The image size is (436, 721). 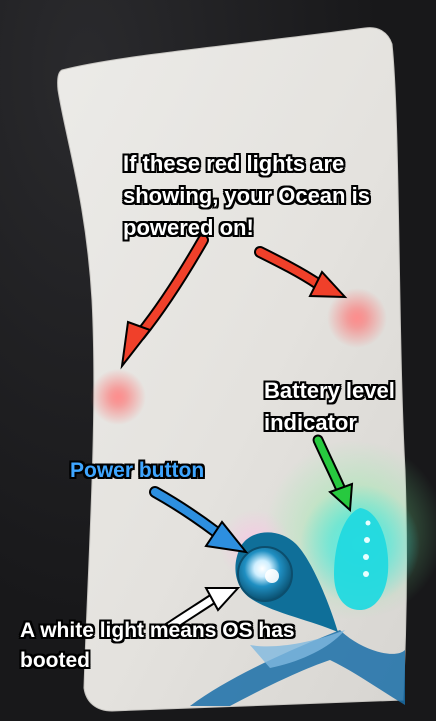 I want to click on power-button-icon, so click(x=265, y=574).